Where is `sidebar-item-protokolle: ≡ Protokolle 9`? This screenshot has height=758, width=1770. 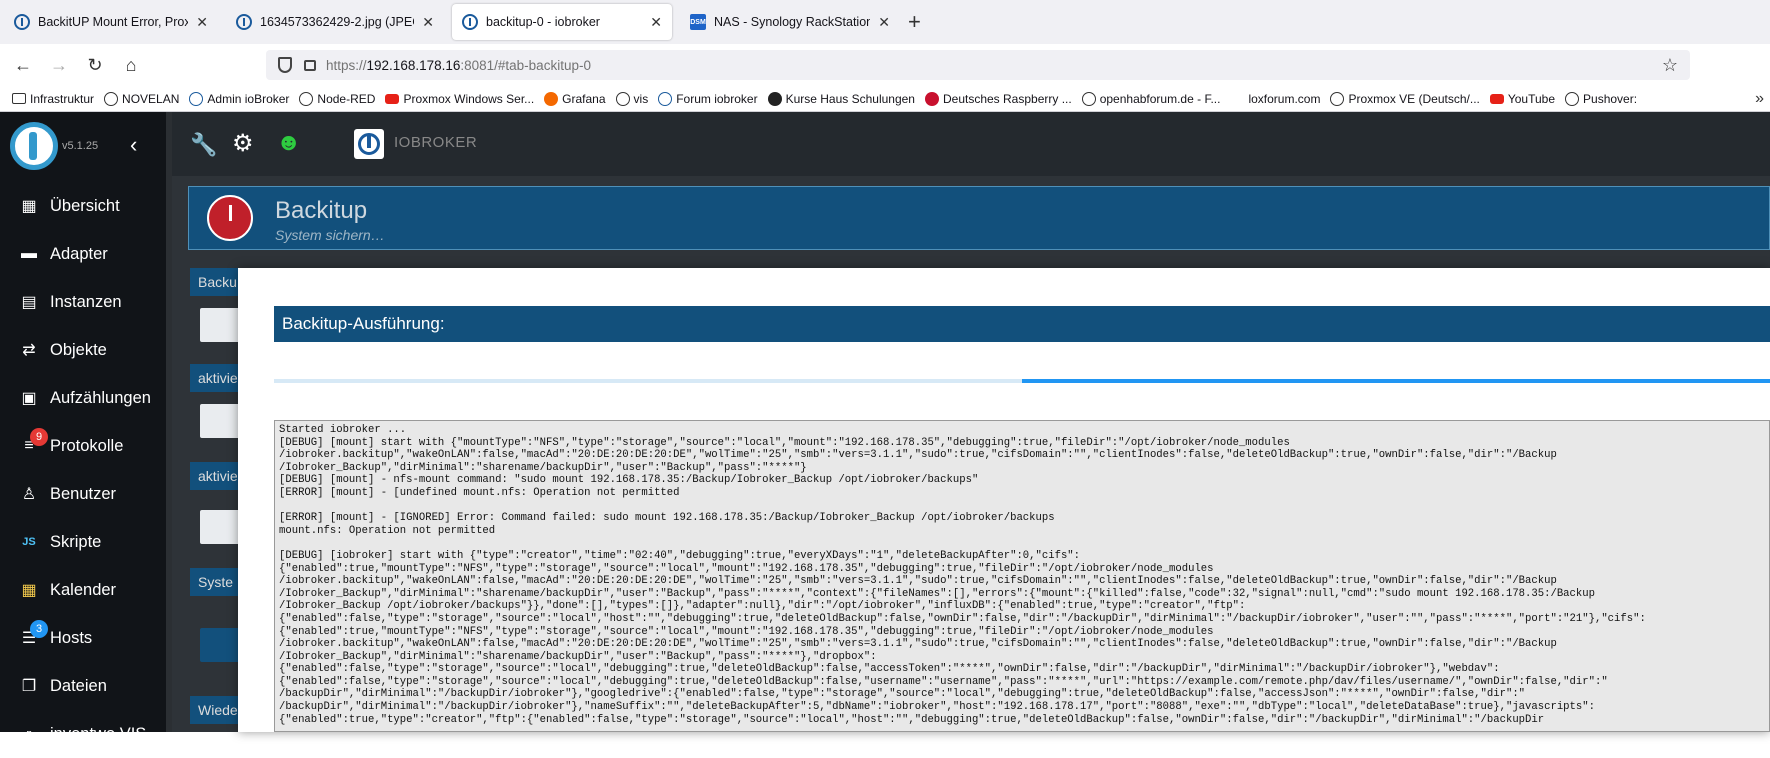
sidebar-item-protokolle: ≡ Protokolle 9 is located at coordinates (86, 446).